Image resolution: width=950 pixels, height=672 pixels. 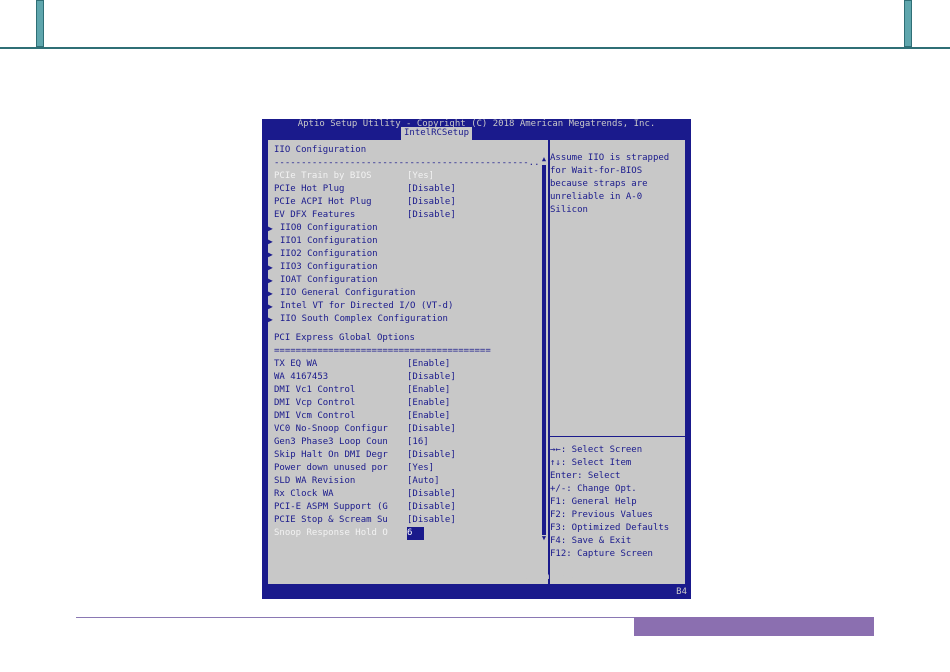 I want to click on setting-row: PCIe ACPI Hot Plug [Disable], so click(x=404, y=202).